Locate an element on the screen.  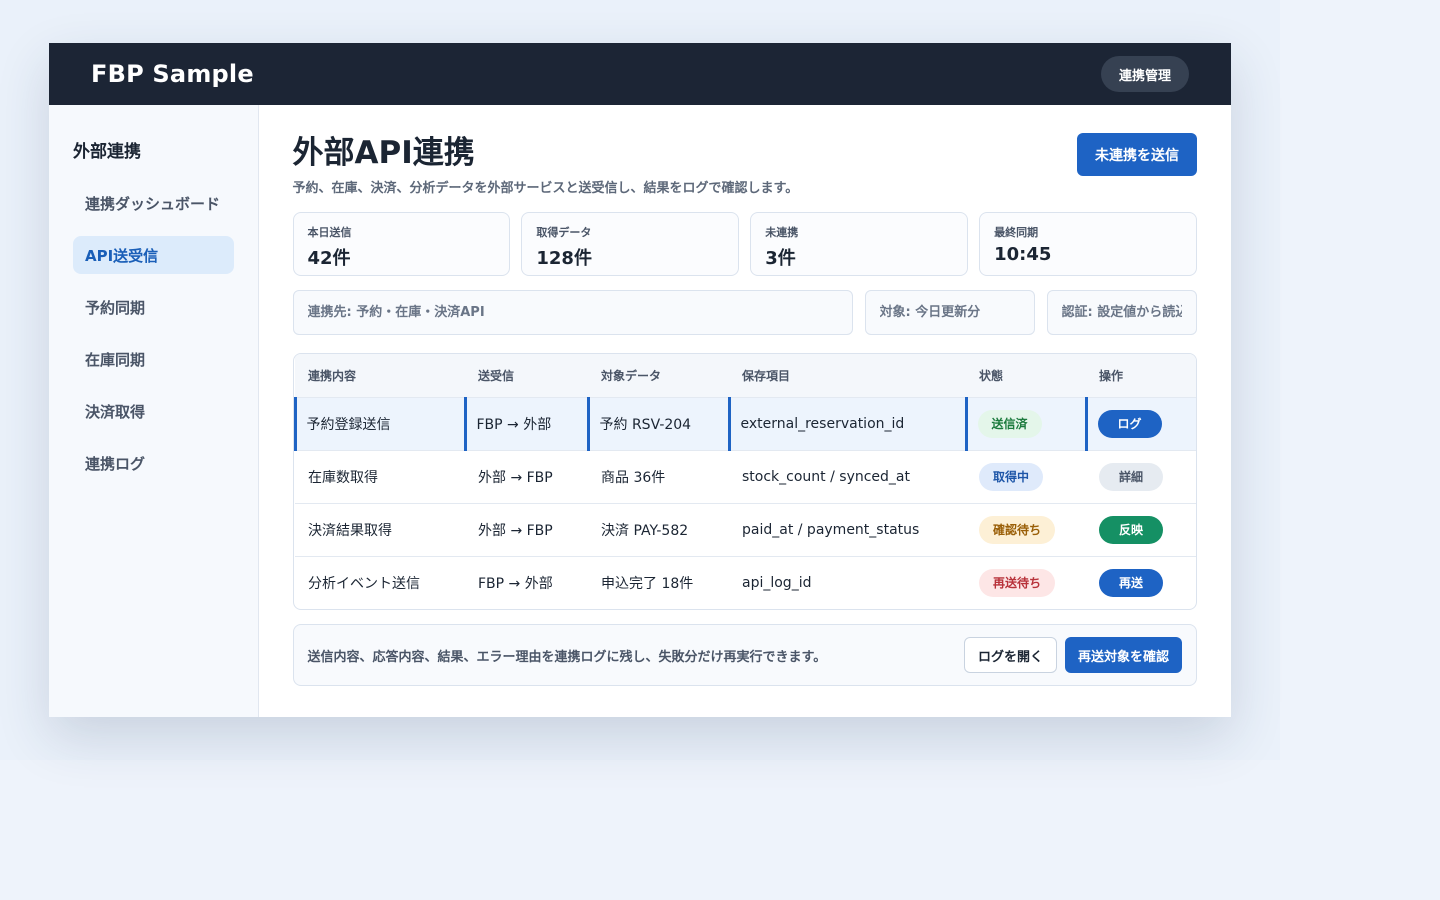
stat-label: 最終同期 is located at coordinates (1016, 232).